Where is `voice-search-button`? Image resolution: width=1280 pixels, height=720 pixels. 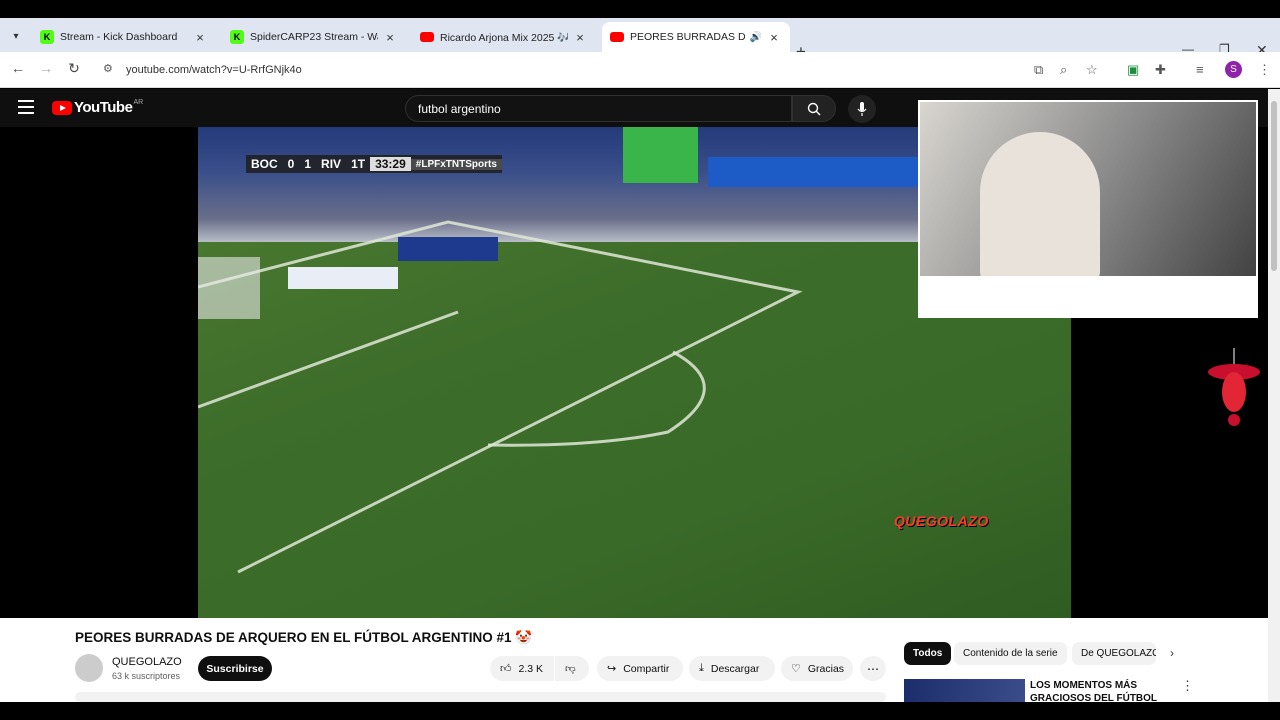 voice-search-button is located at coordinates (862, 109).